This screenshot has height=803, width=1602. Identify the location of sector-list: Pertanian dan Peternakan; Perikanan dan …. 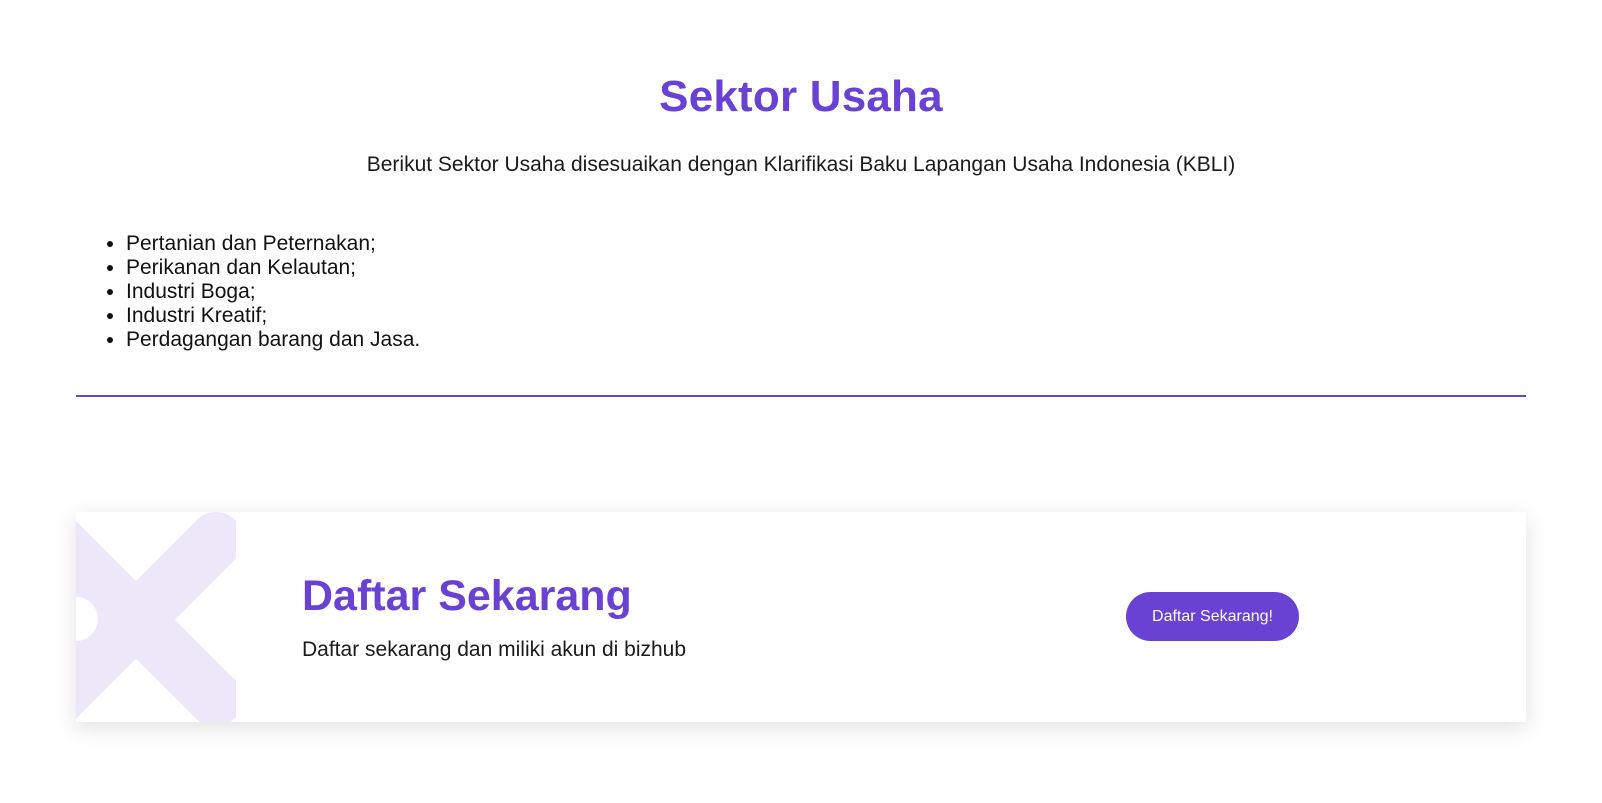
(262, 292).